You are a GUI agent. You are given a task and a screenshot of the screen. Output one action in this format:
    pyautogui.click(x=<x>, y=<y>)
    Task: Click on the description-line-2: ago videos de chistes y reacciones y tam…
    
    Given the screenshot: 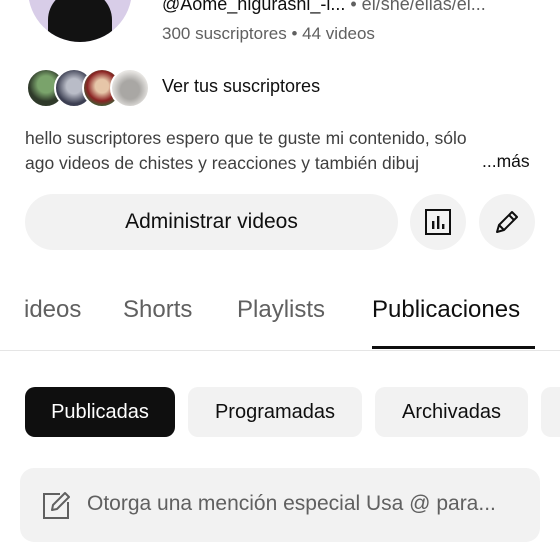 What is the action you would take?
    pyautogui.click(x=222, y=163)
    